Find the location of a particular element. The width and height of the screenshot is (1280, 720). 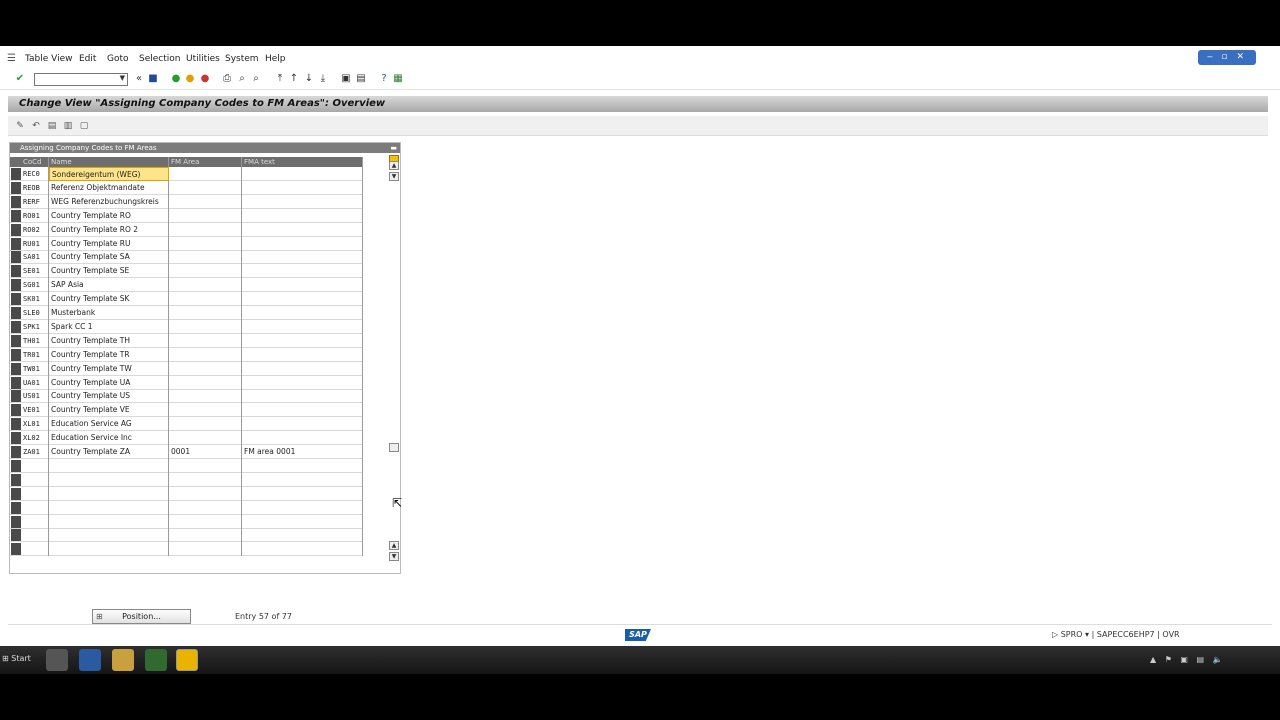

table-row: ZA01 Country Template ZA 0001 FM area 0001 is located at coordinates (186, 452).